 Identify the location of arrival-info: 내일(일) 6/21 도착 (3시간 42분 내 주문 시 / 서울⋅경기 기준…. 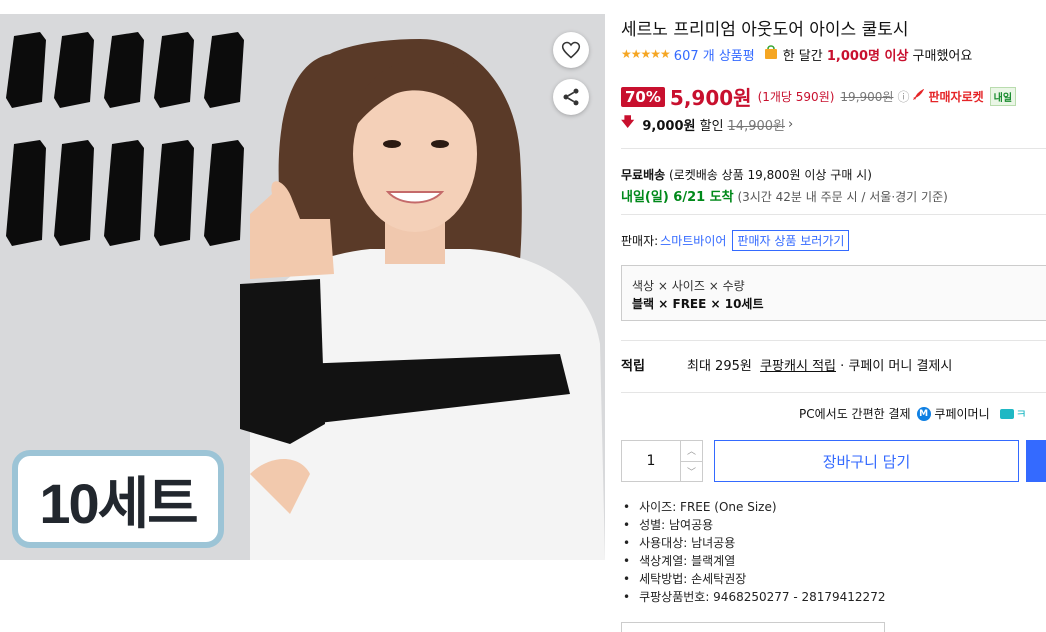
(784, 195).